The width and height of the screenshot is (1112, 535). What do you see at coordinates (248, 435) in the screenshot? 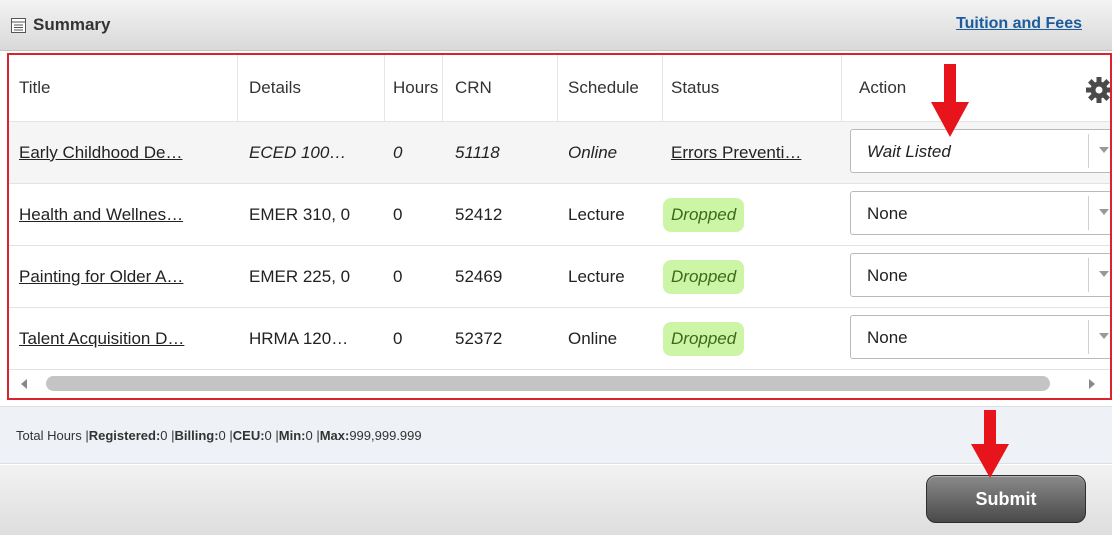
I see `ceu-label: CEU:` at bounding box center [248, 435].